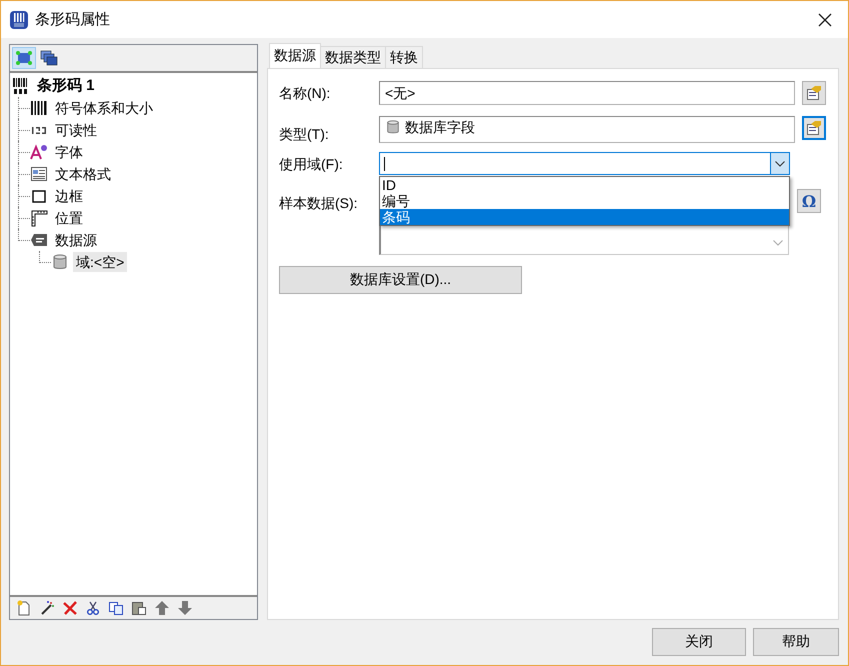  Describe the element at coordinates (162, 608) in the screenshot. I see `up-arrow-icon` at that location.